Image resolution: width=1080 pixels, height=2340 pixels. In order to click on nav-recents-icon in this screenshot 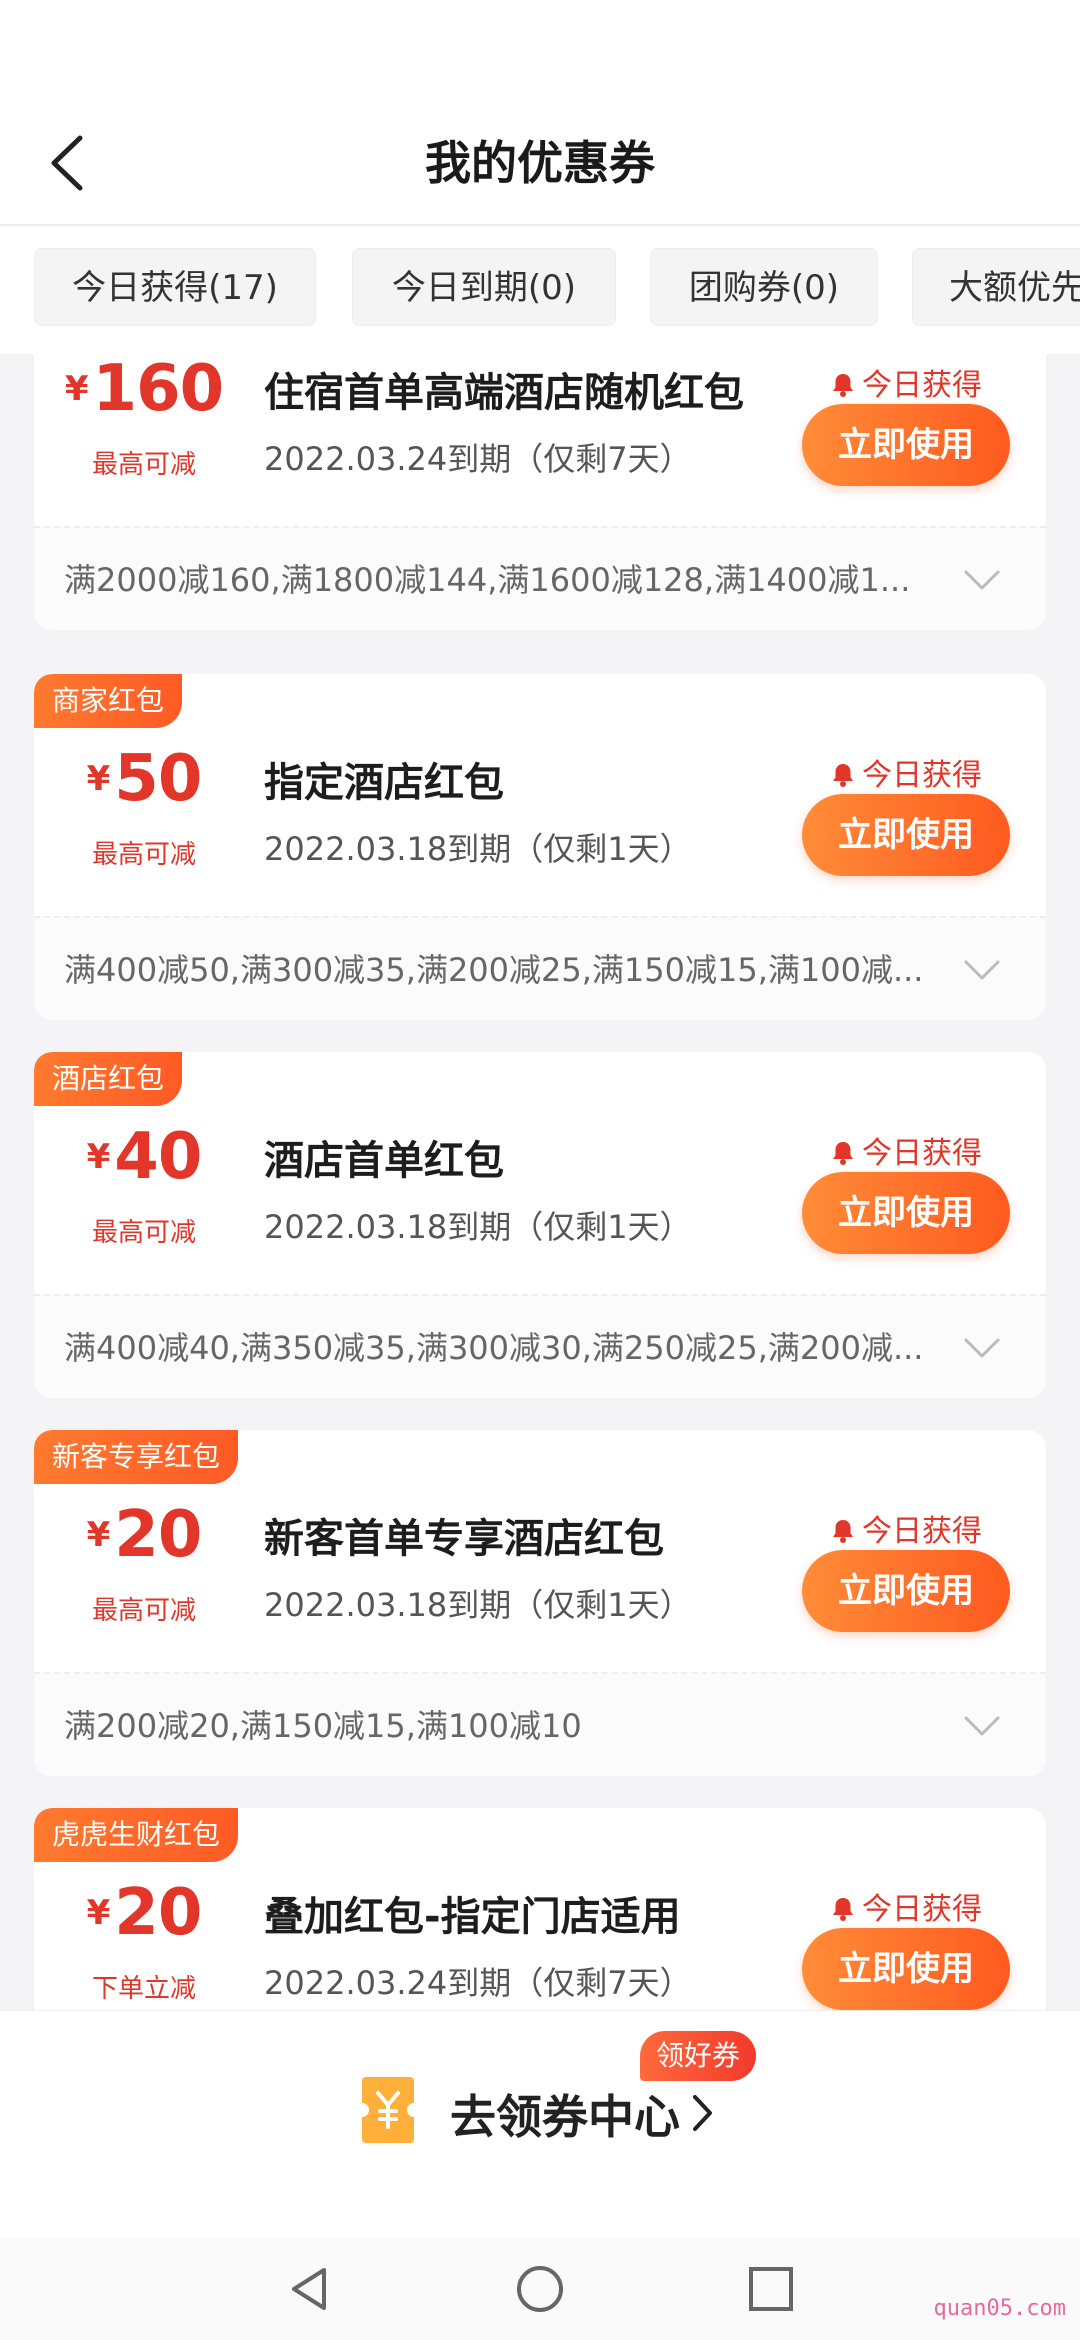, I will do `click(771, 2289)`.